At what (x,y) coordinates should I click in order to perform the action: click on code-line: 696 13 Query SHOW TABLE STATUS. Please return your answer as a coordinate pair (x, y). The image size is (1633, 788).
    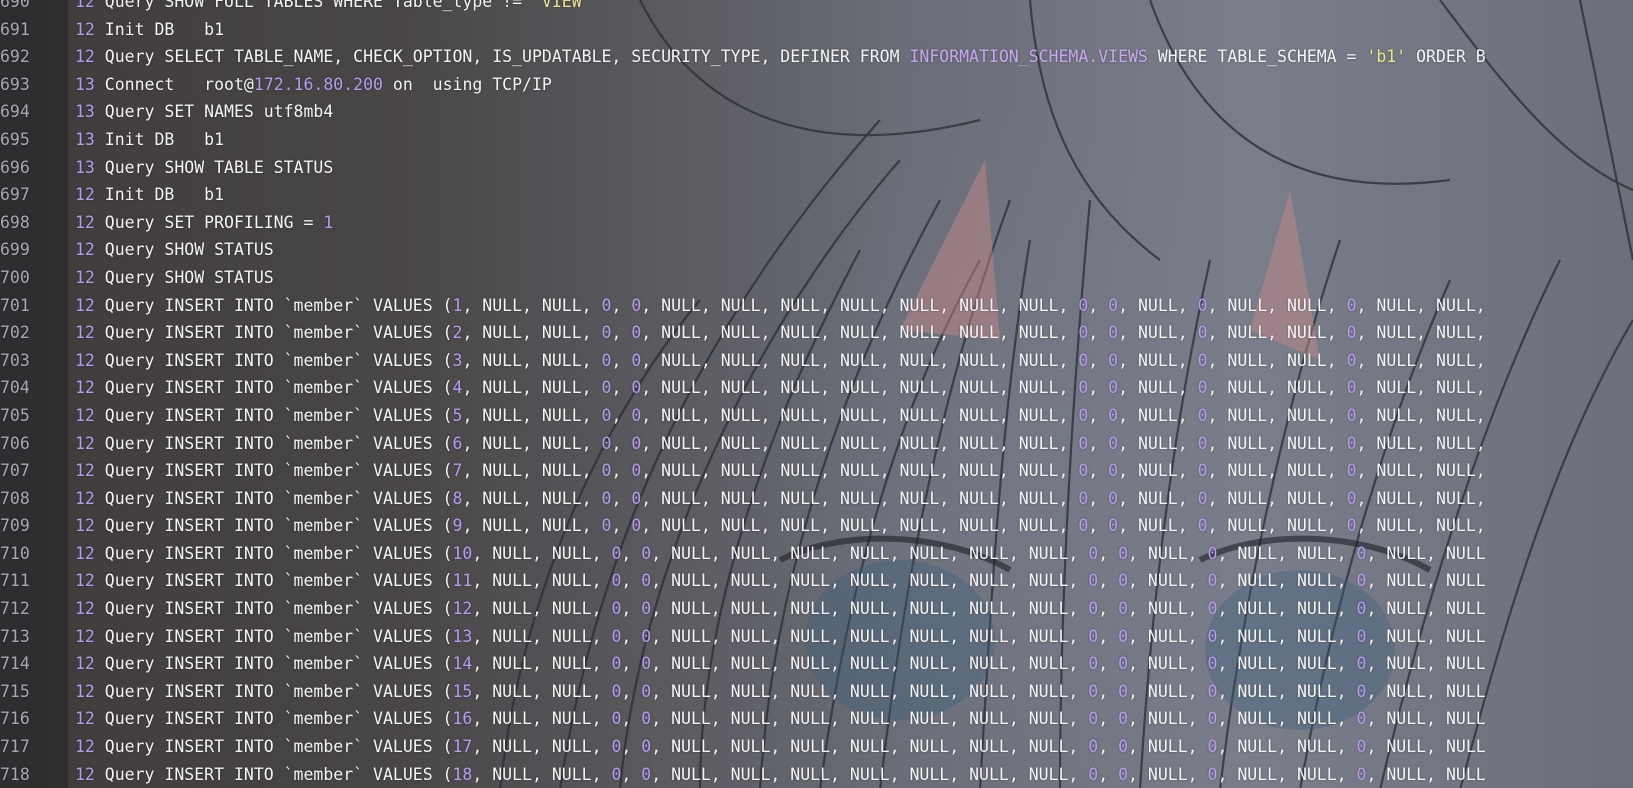
    Looking at the image, I should click on (816, 168).